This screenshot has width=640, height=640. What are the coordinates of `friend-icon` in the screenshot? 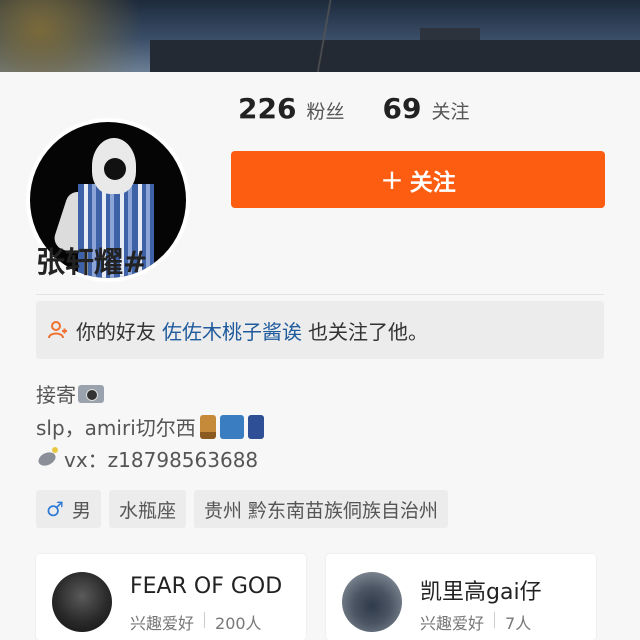 It's located at (57, 330).